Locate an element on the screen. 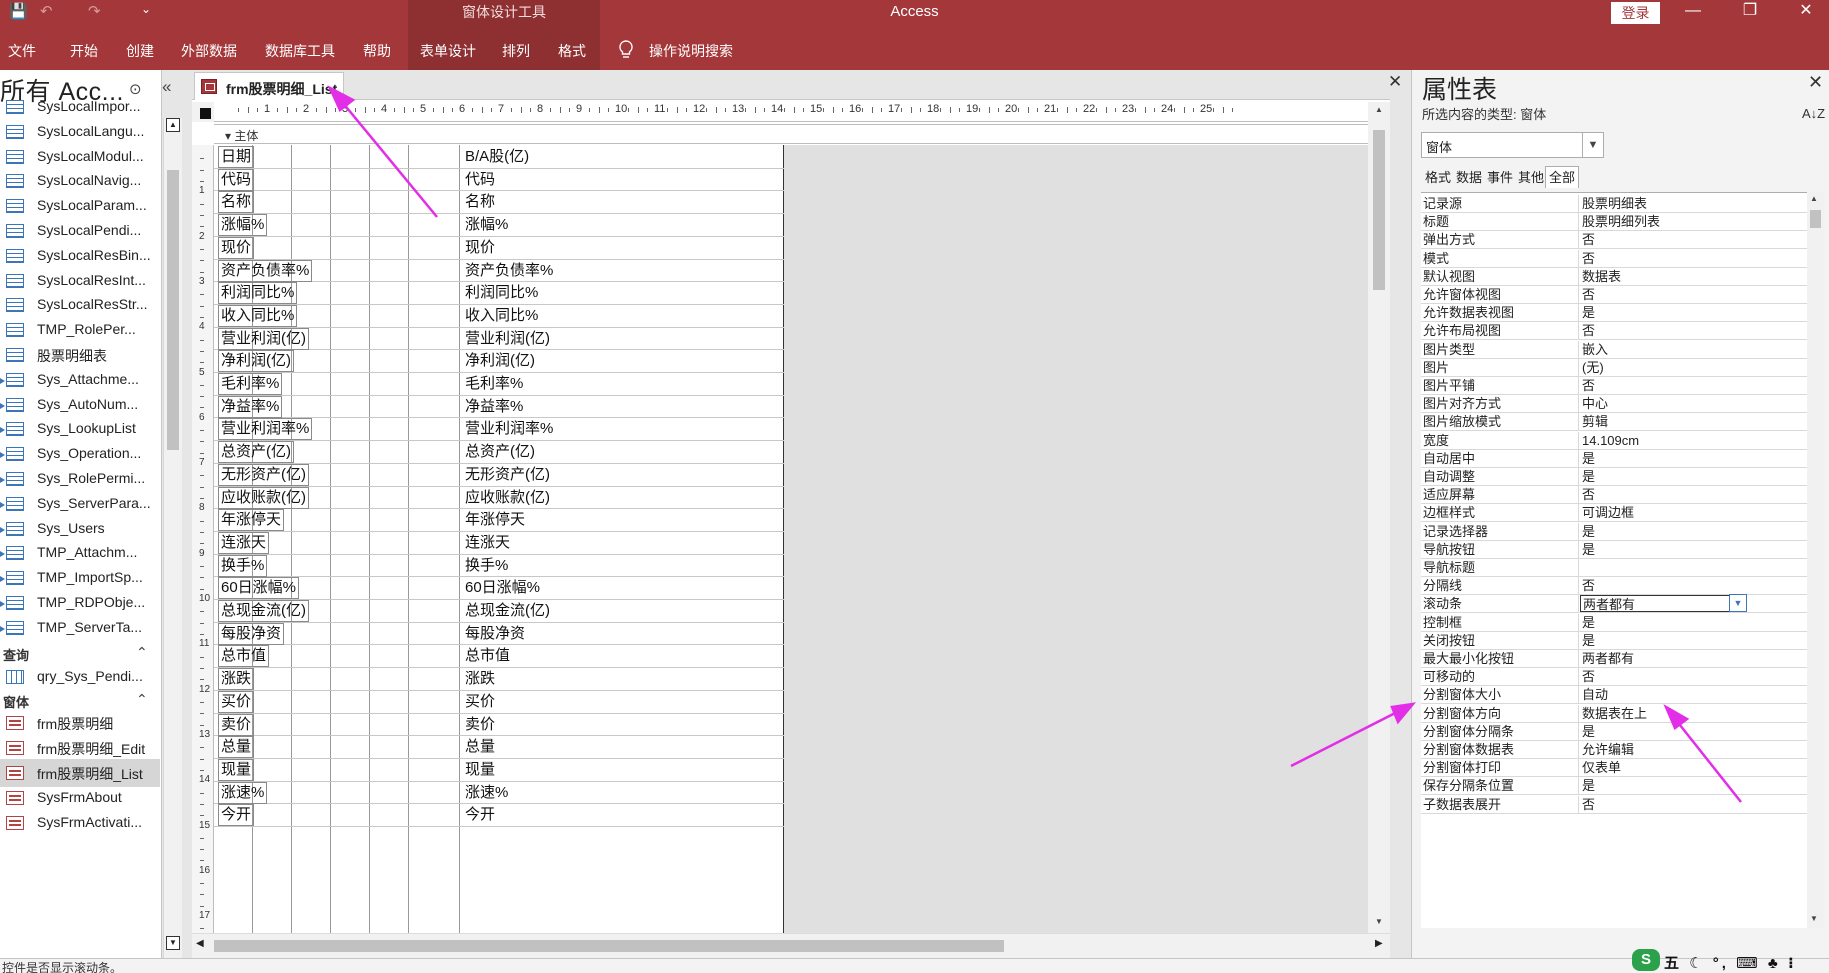  document-vertical-scrollbar: ▲ ▼ is located at coordinates (1379, 517).